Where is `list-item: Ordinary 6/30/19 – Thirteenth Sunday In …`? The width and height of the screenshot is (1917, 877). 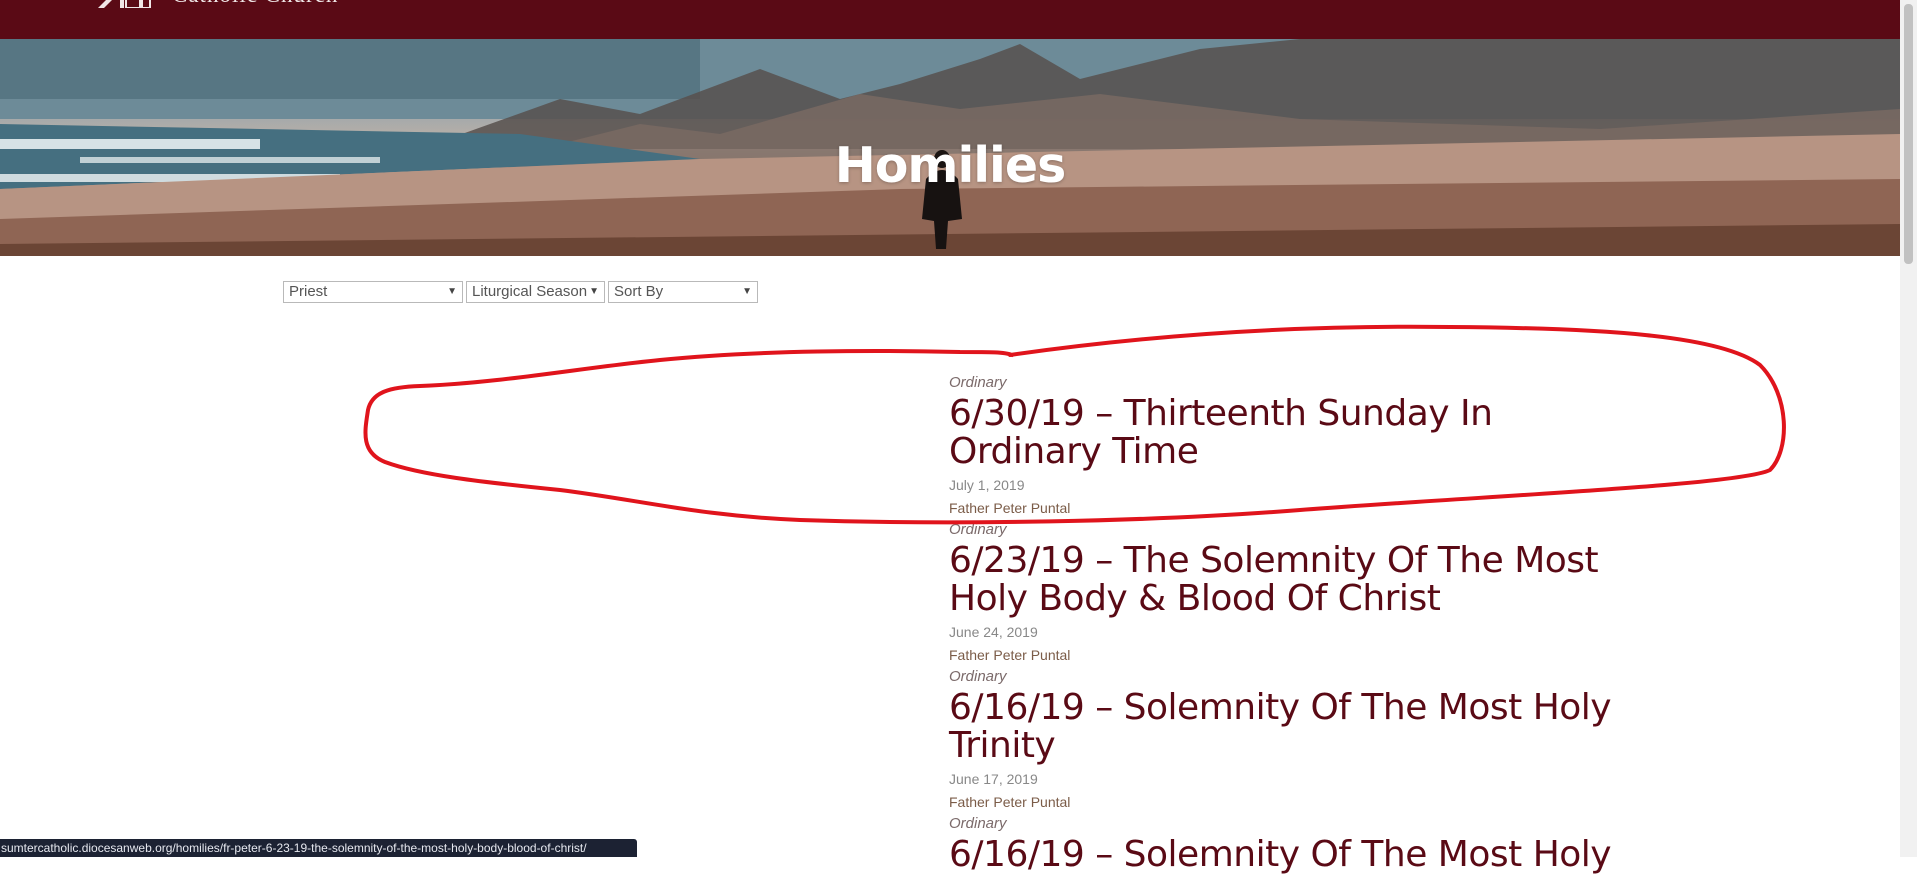
list-item: Ordinary 6/30/19 – Thirteenth Sunday In … is located at coordinates (1289, 446).